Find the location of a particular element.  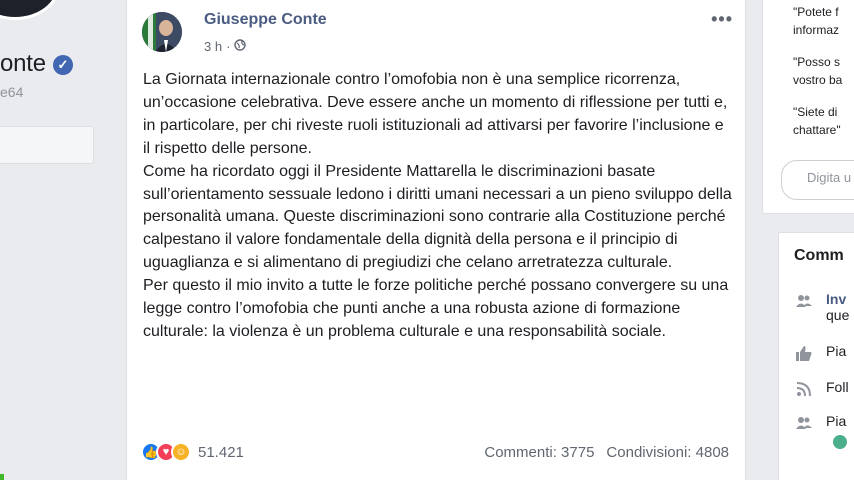

author-avatar is located at coordinates (162, 32).